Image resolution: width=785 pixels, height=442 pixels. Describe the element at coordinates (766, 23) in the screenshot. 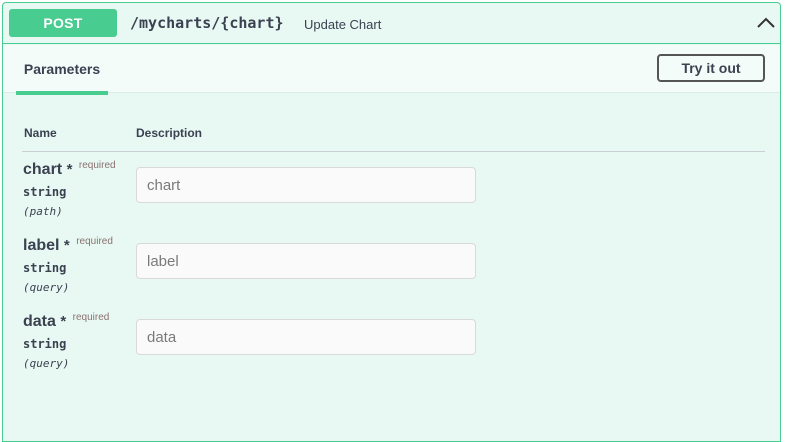

I see `chevron-up-icon` at that location.